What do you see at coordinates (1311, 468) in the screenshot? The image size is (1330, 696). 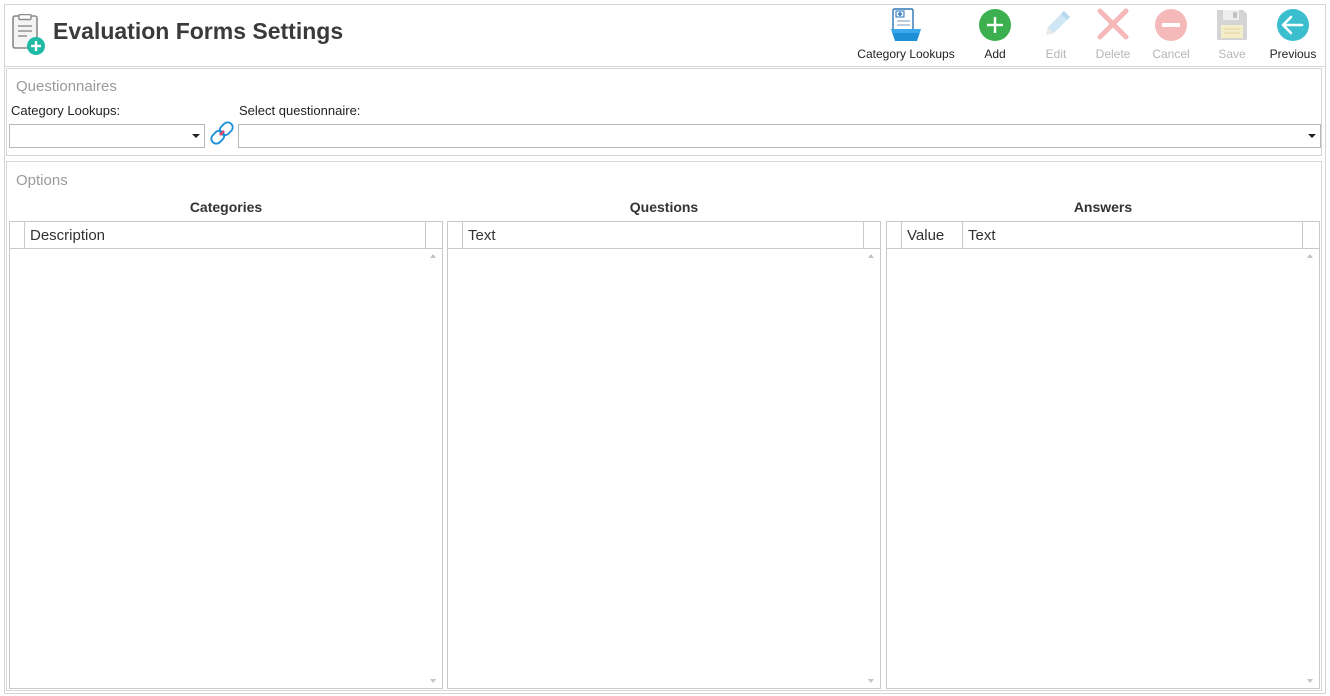 I see `answers-scrollbar` at bounding box center [1311, 468].